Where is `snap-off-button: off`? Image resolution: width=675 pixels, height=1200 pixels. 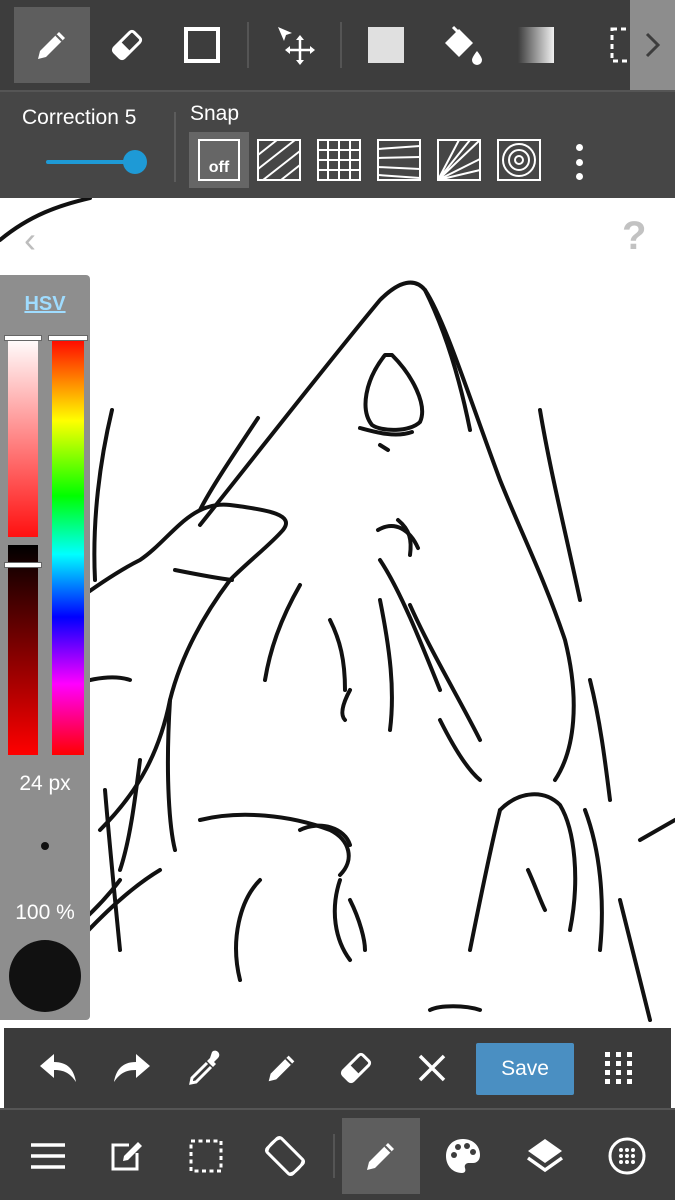 snap-off-button: off is located at coordinates (219, 160).